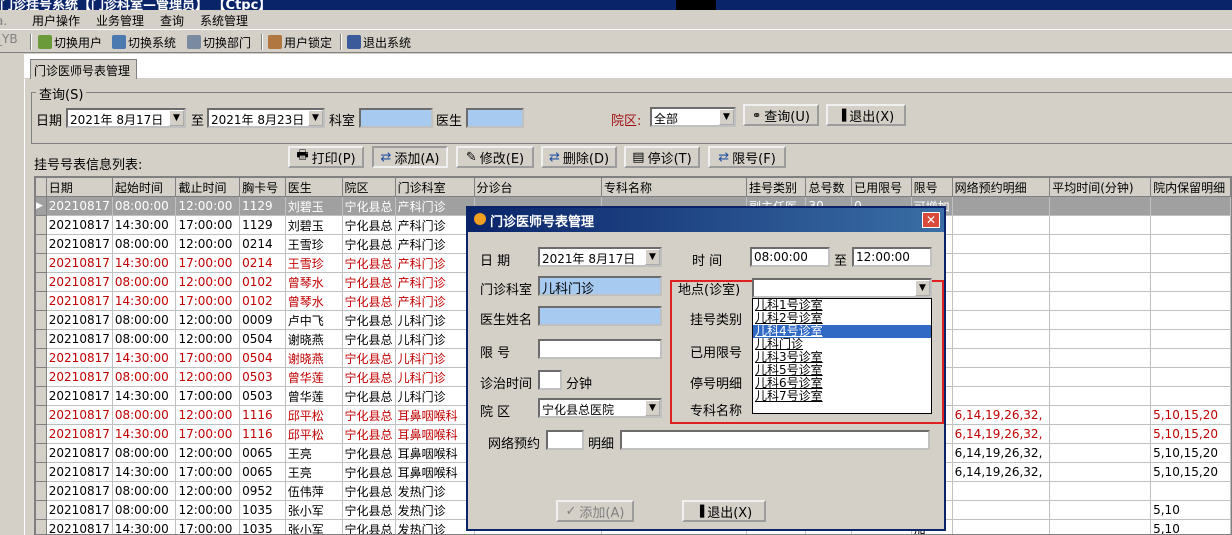  What do you see at coordinates (600, 349) in the screenshot?
I see `dialog-limit-input` at bounding box center [600, 349].